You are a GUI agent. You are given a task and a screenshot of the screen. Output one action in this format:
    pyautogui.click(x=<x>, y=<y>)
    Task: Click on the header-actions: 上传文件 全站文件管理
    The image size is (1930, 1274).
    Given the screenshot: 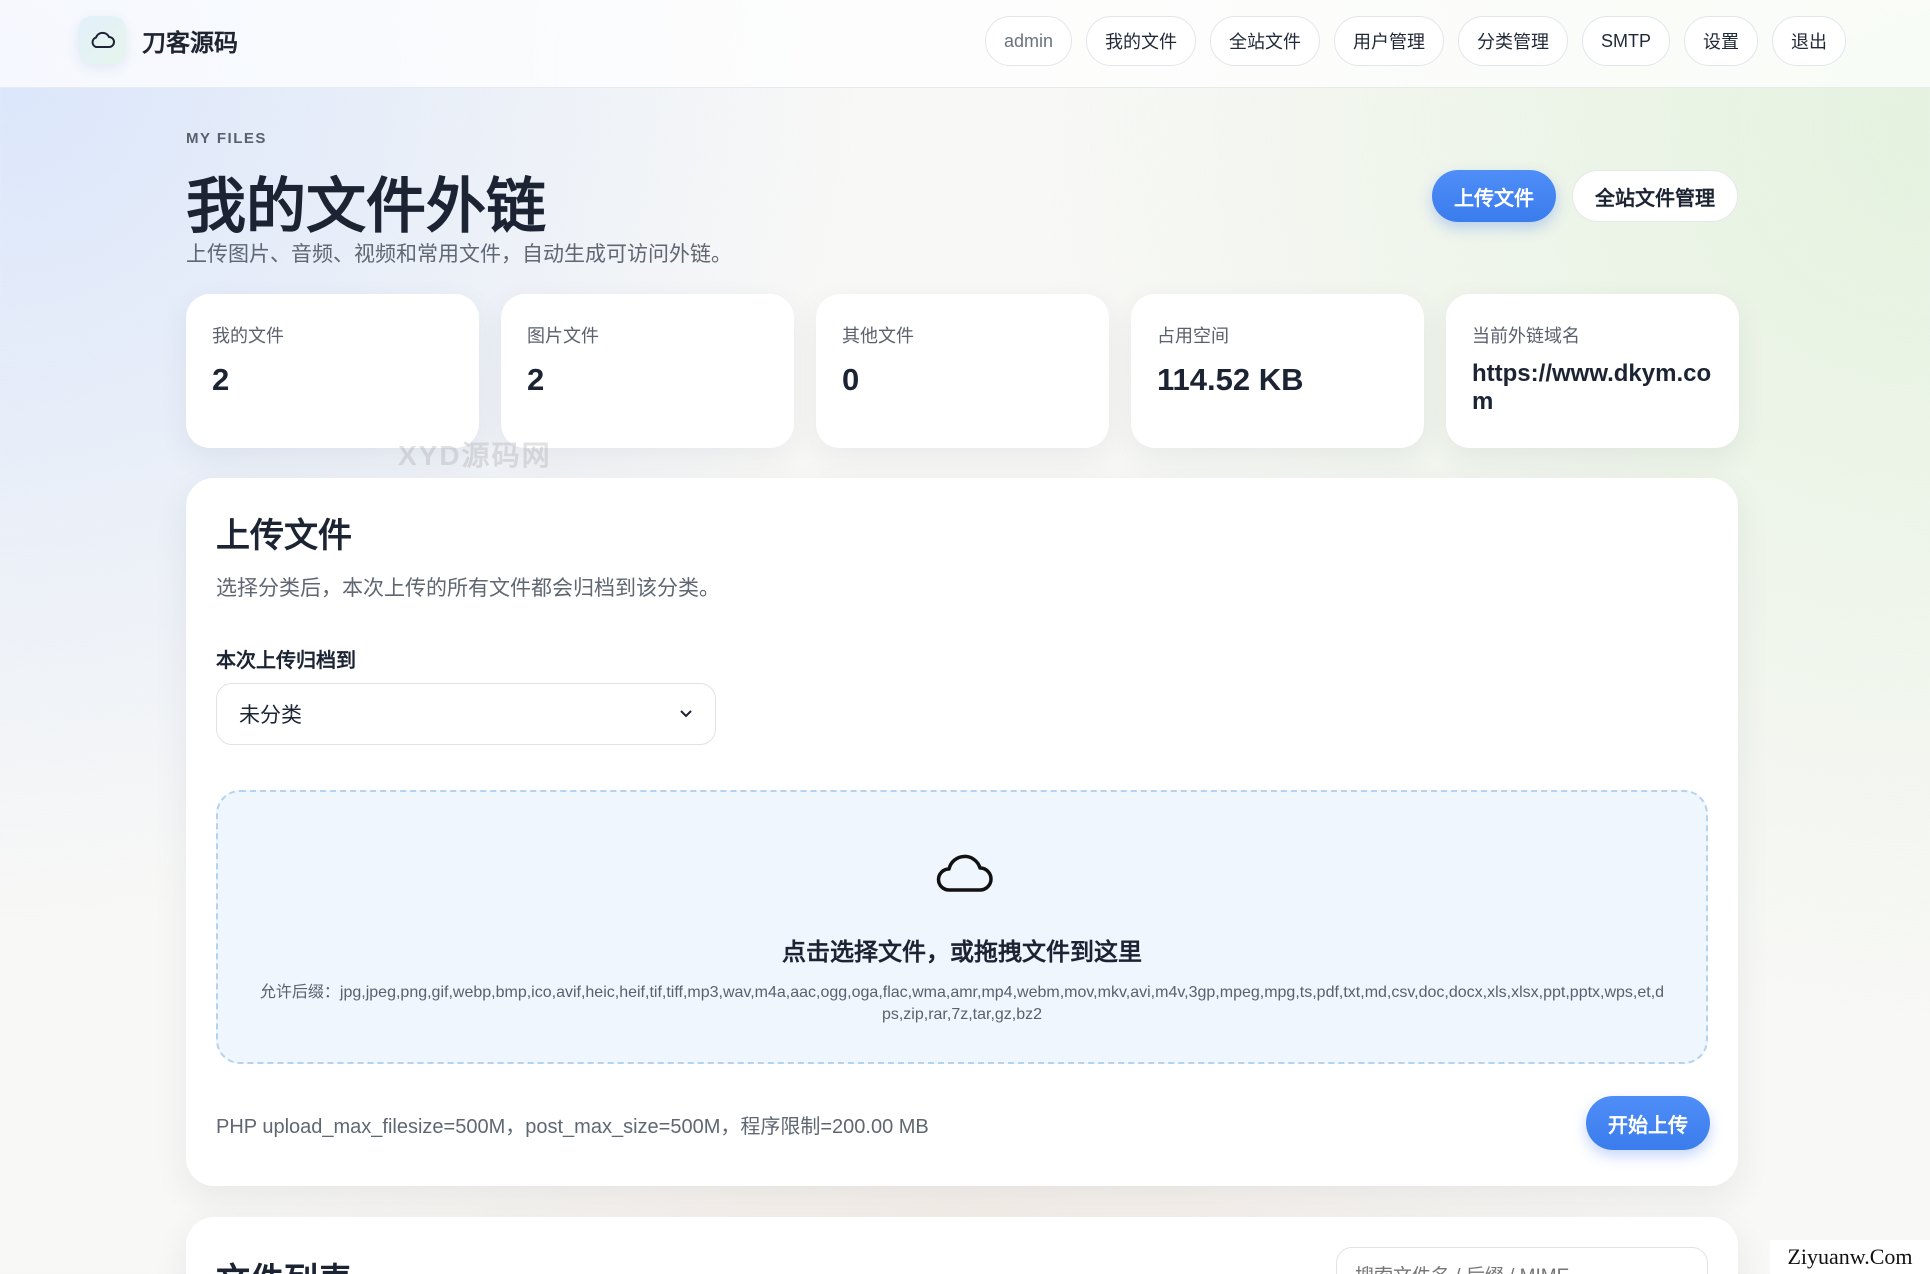 What is the action you would take?
    pyautogui.click(x=1585, y=196)
    